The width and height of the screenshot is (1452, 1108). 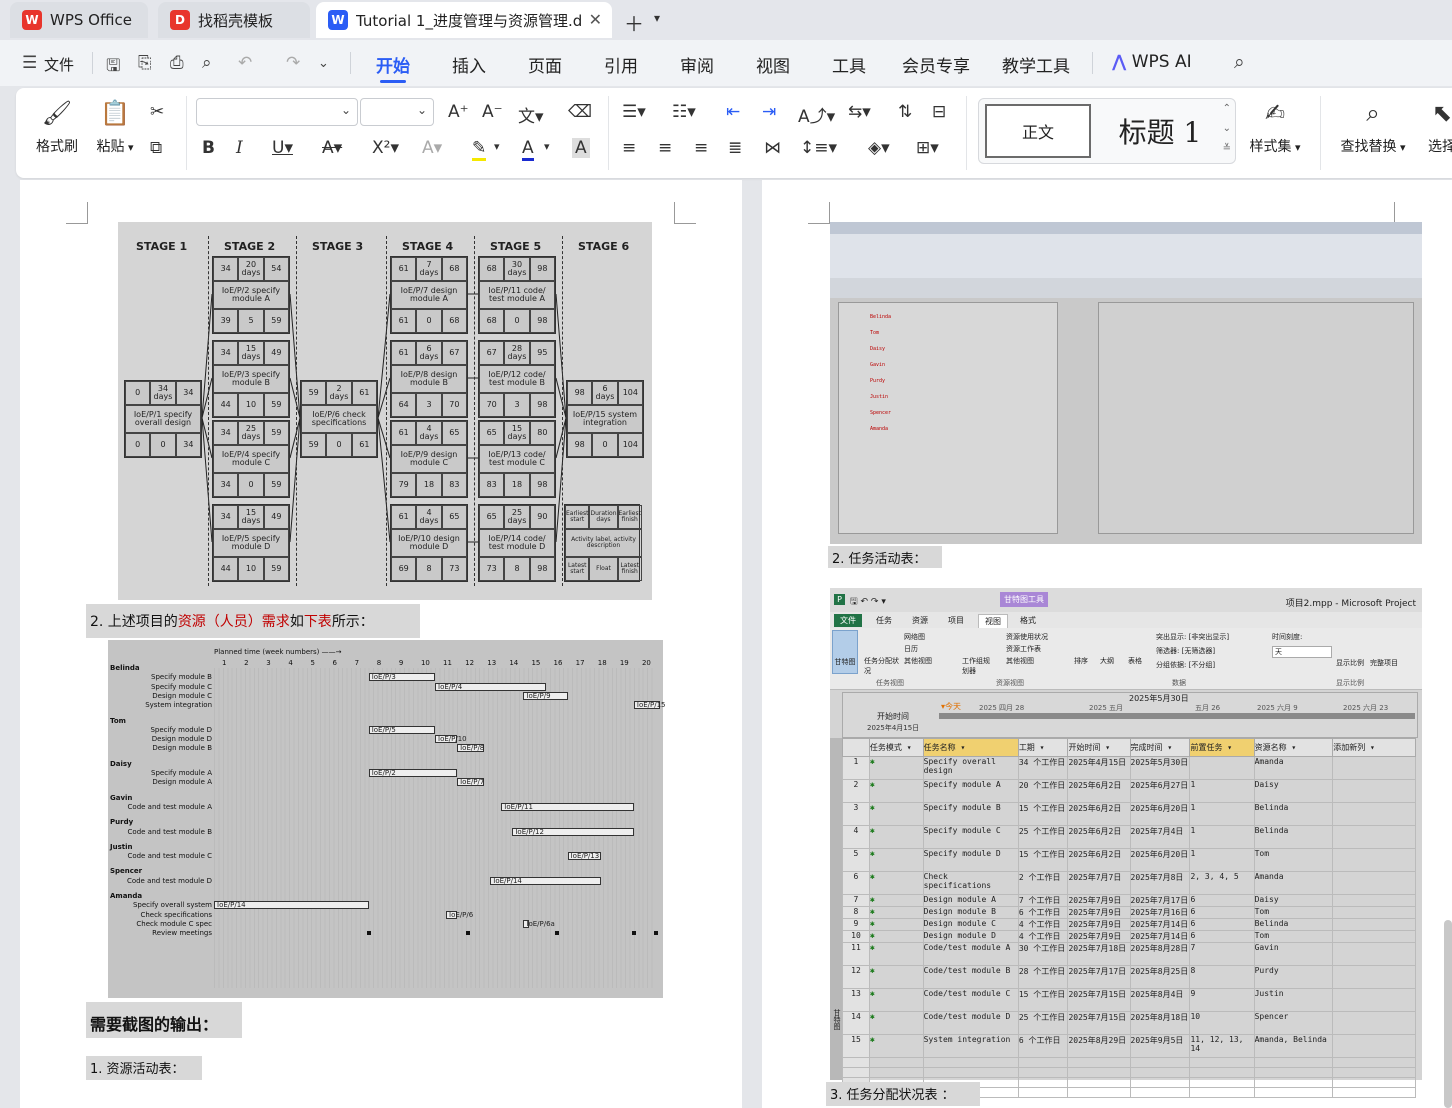 I want to click on group-select: 分组依据: [不分组], so click(x=1185, y=665).